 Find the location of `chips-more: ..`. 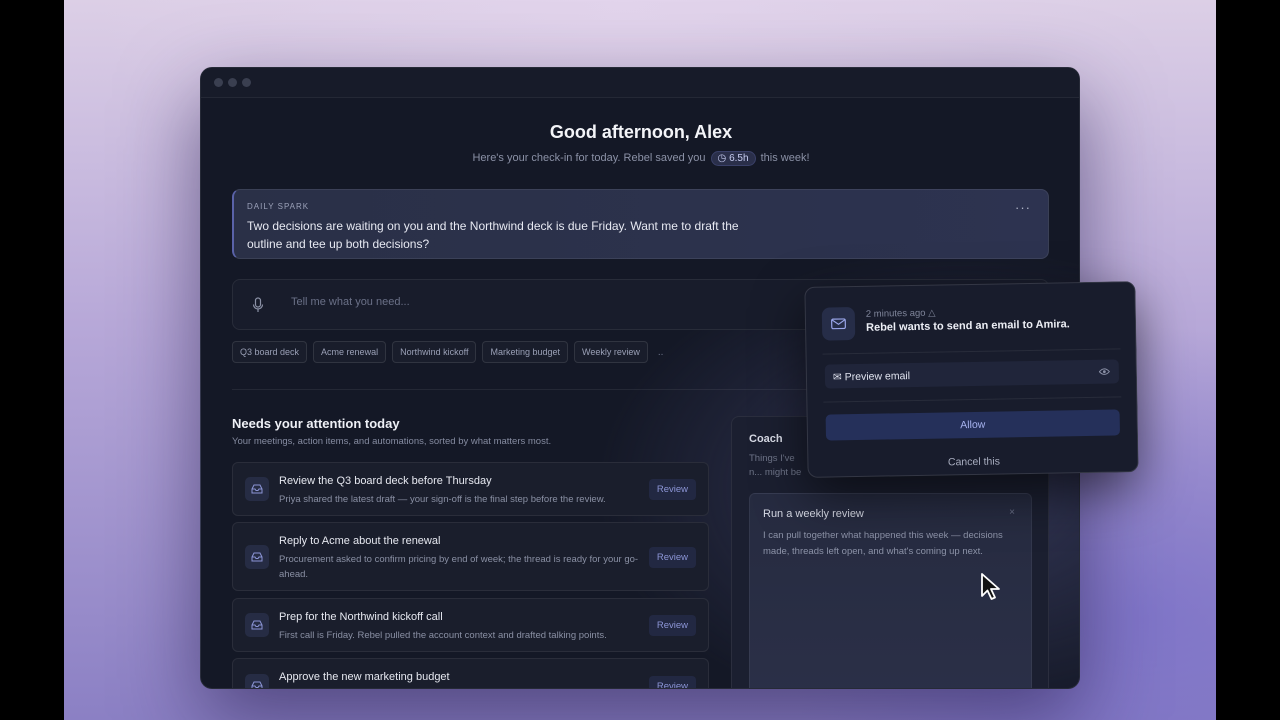

chips-more: .. is located at coordinates (661, 352).